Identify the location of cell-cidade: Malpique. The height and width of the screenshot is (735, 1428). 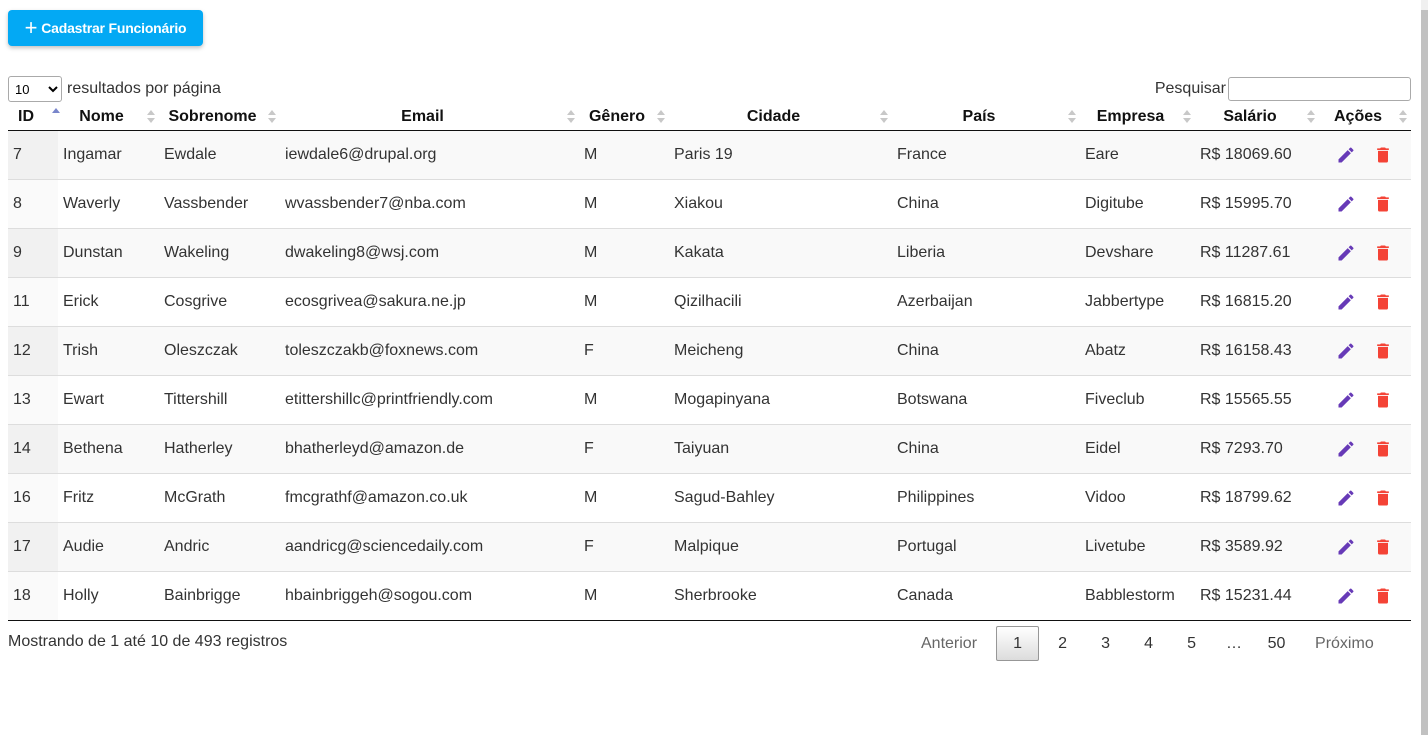
(780, 547).